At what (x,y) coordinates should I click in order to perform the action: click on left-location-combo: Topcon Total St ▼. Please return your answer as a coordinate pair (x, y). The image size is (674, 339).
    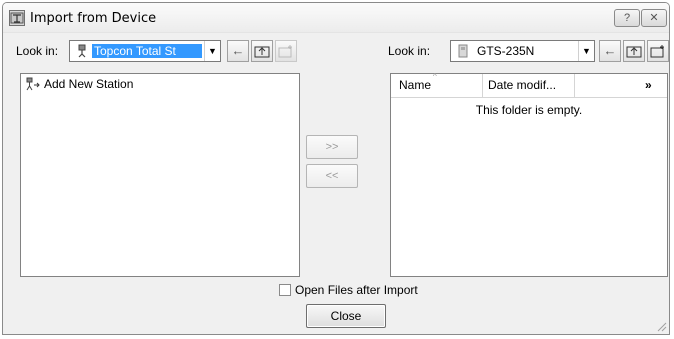
    Looking at the image, I should click on (145, 51).